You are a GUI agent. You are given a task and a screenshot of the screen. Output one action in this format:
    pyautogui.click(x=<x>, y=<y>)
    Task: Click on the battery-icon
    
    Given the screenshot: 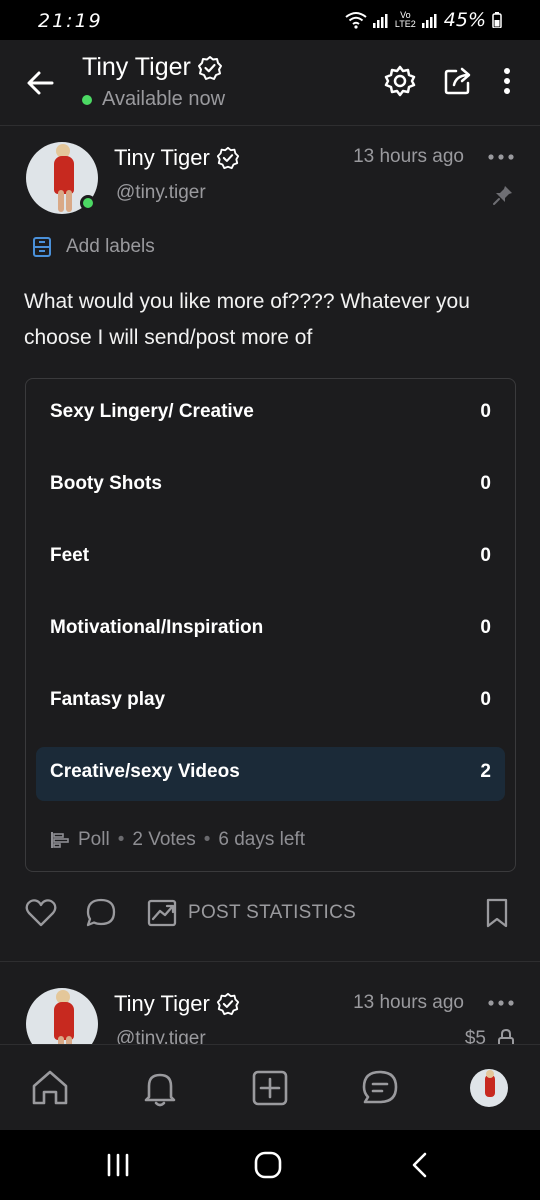 What is the action you would take?
    pyautogui.click(x=497, y=20)
    